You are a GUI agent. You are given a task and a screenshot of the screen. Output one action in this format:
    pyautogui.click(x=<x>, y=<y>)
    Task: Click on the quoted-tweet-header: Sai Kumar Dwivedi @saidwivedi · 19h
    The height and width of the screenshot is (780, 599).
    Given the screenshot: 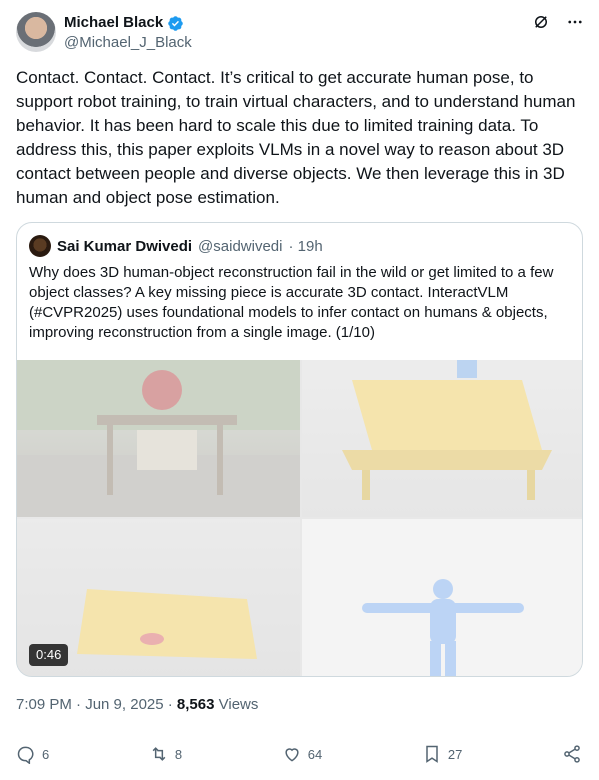 What is the action you would take?
    pyautogui.click(x=176, y=246)
    